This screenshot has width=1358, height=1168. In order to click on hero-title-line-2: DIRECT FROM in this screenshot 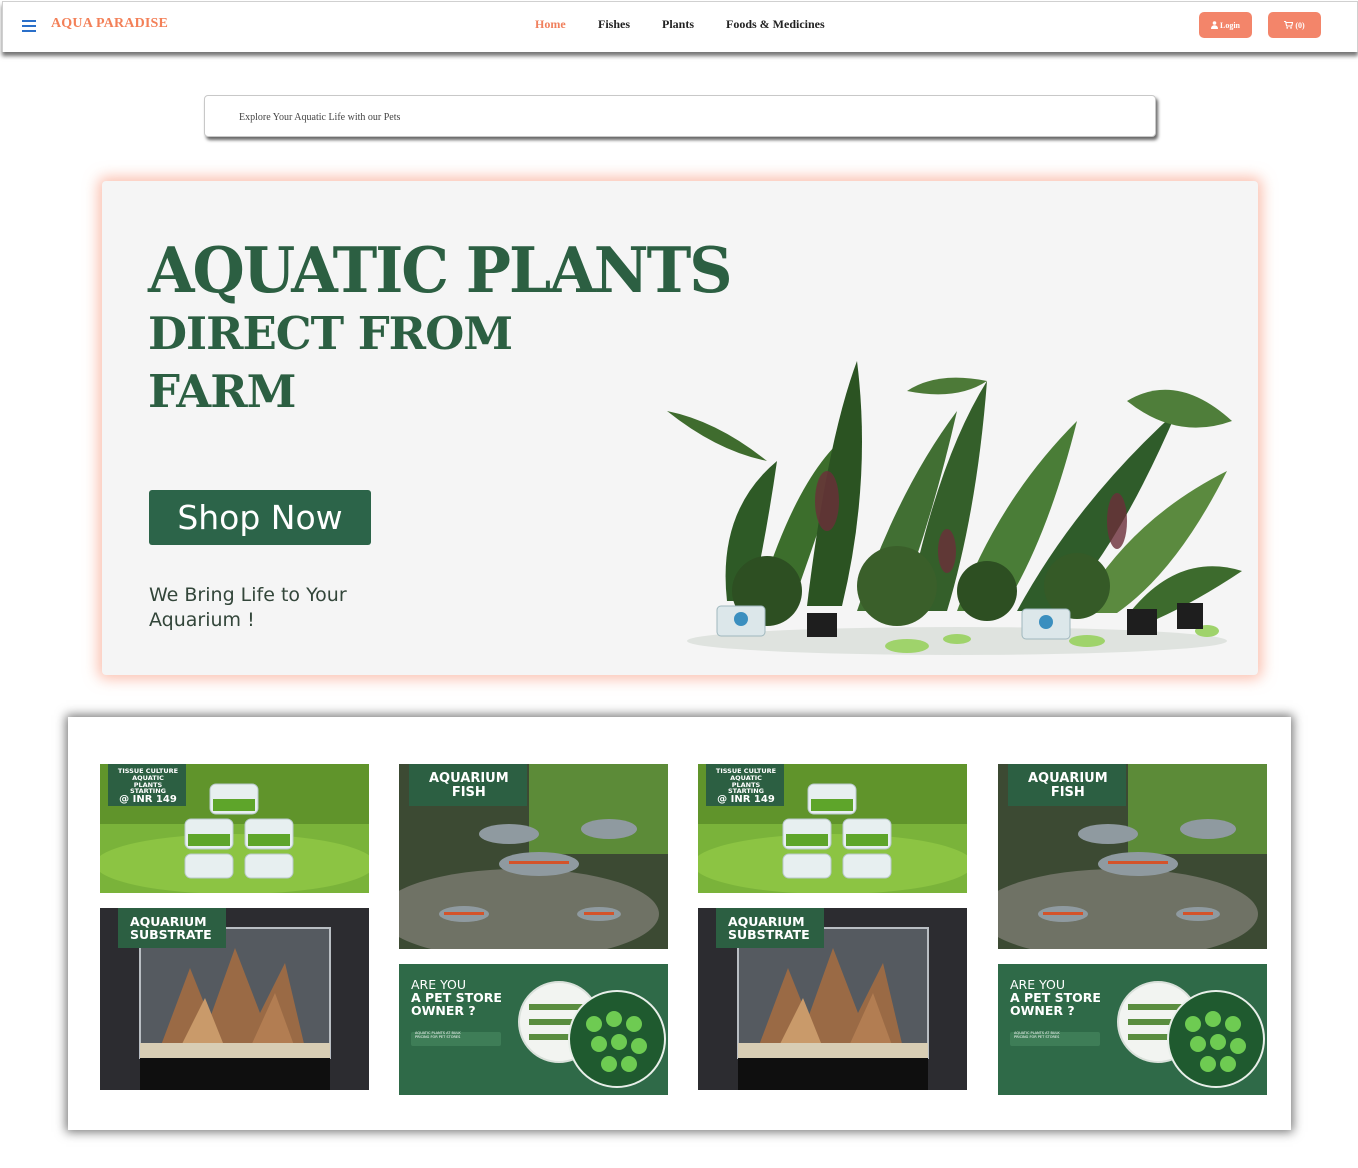, I will do `click(330, 333)`.